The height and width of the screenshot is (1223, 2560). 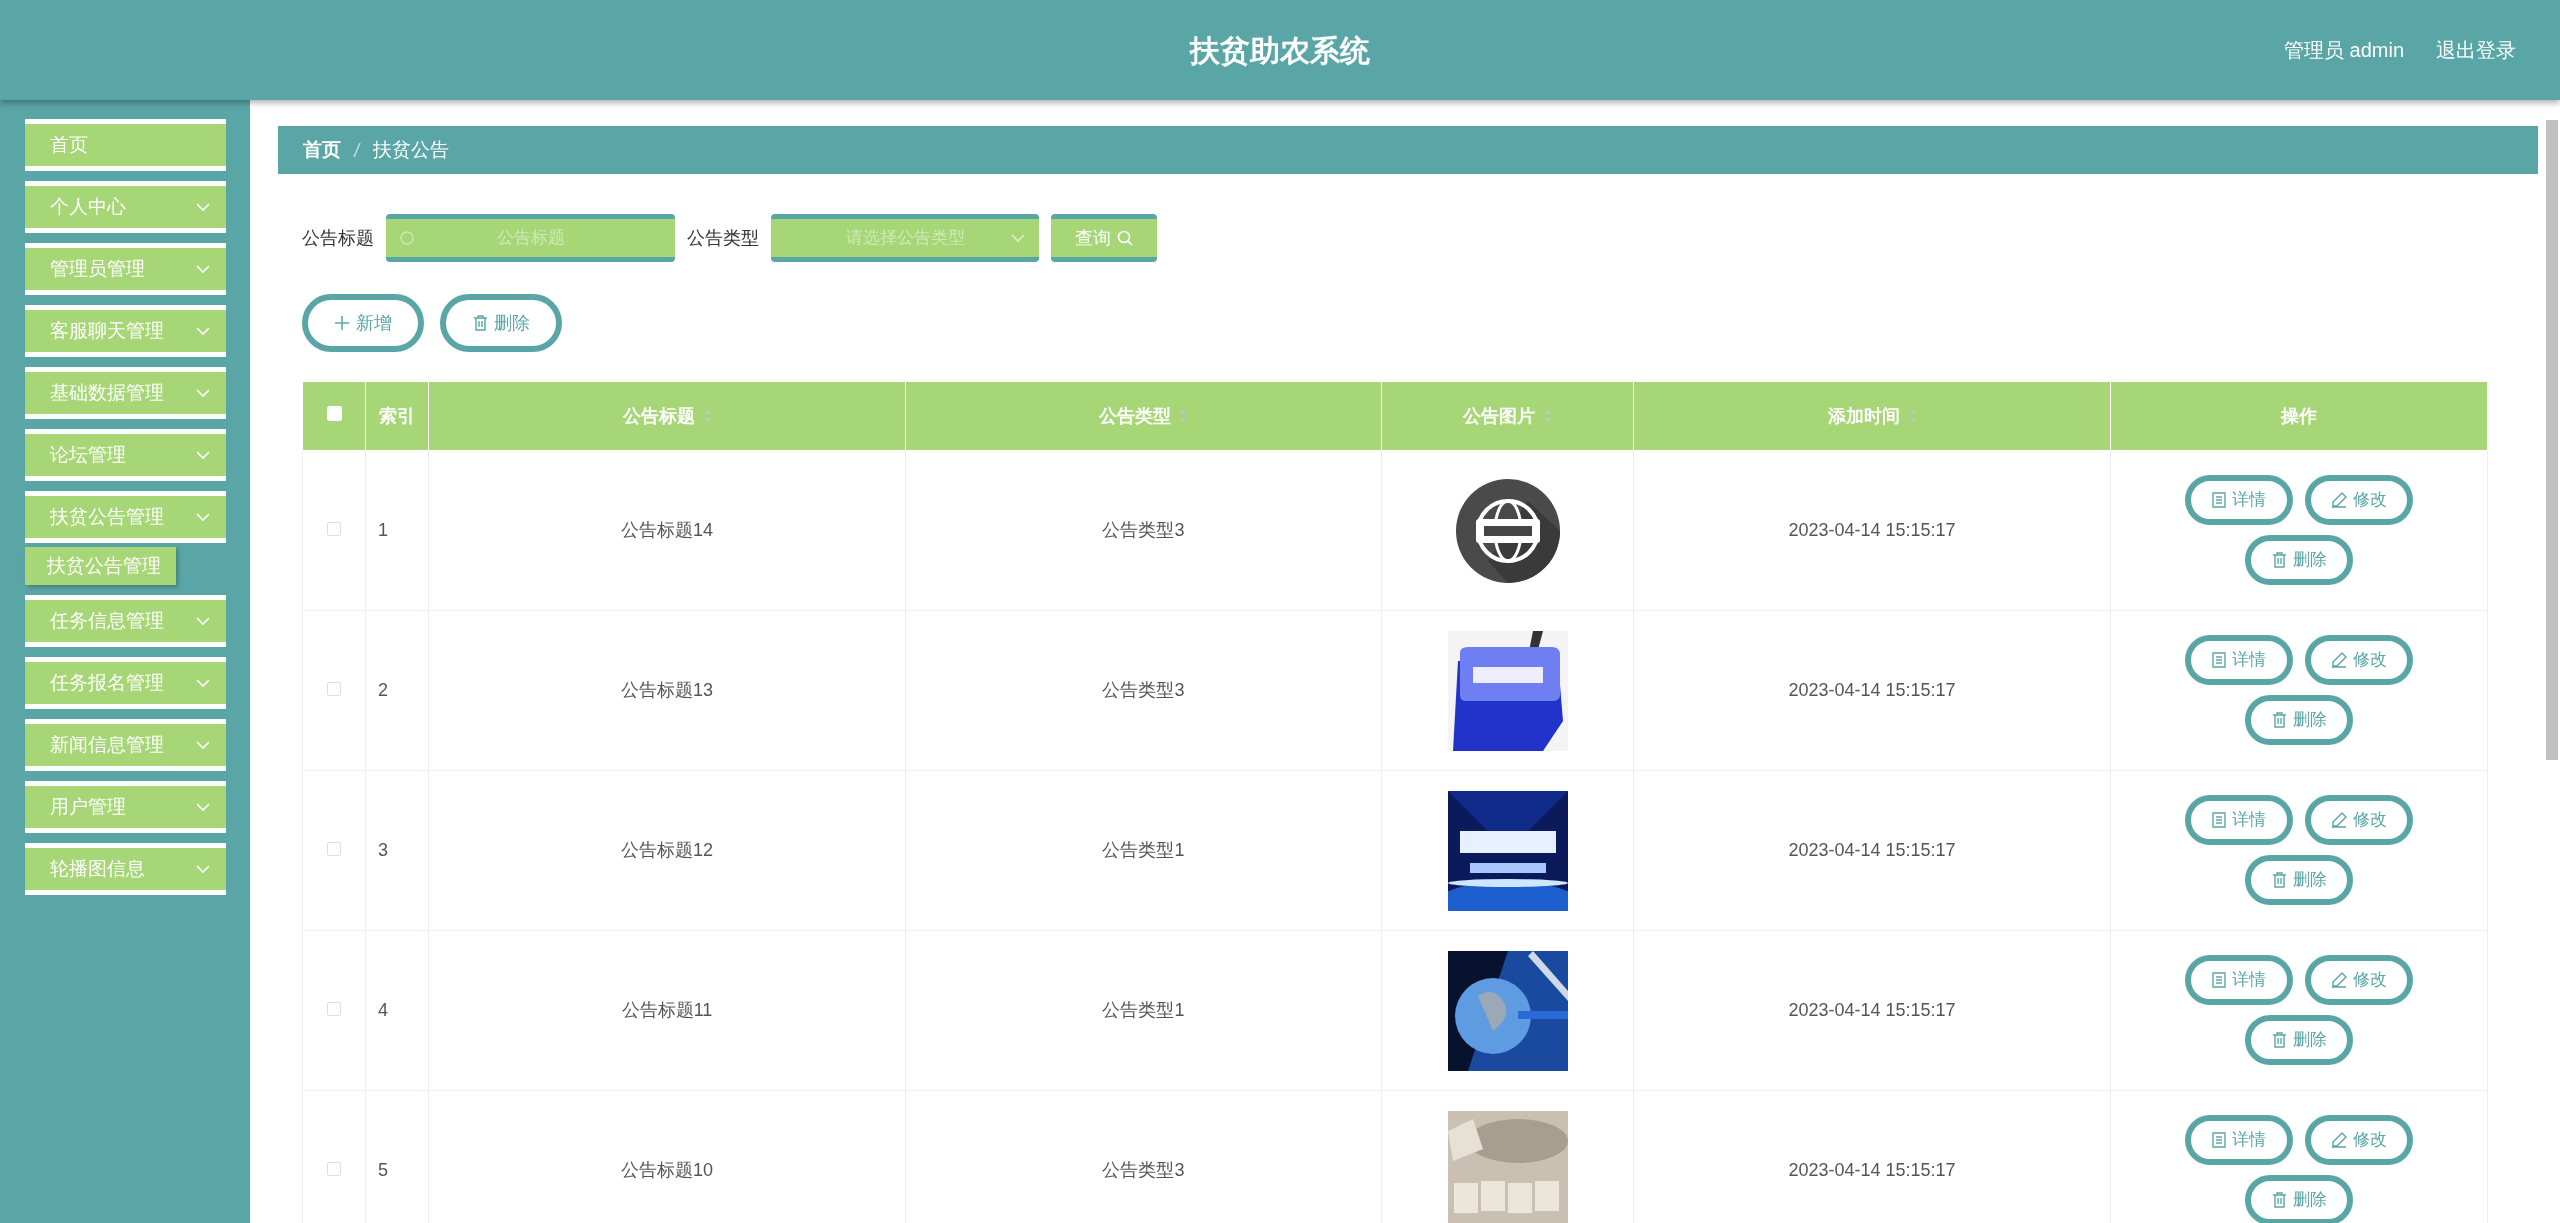 I want to click on table-cell: 公告标题13, so click(x=667, y=690).